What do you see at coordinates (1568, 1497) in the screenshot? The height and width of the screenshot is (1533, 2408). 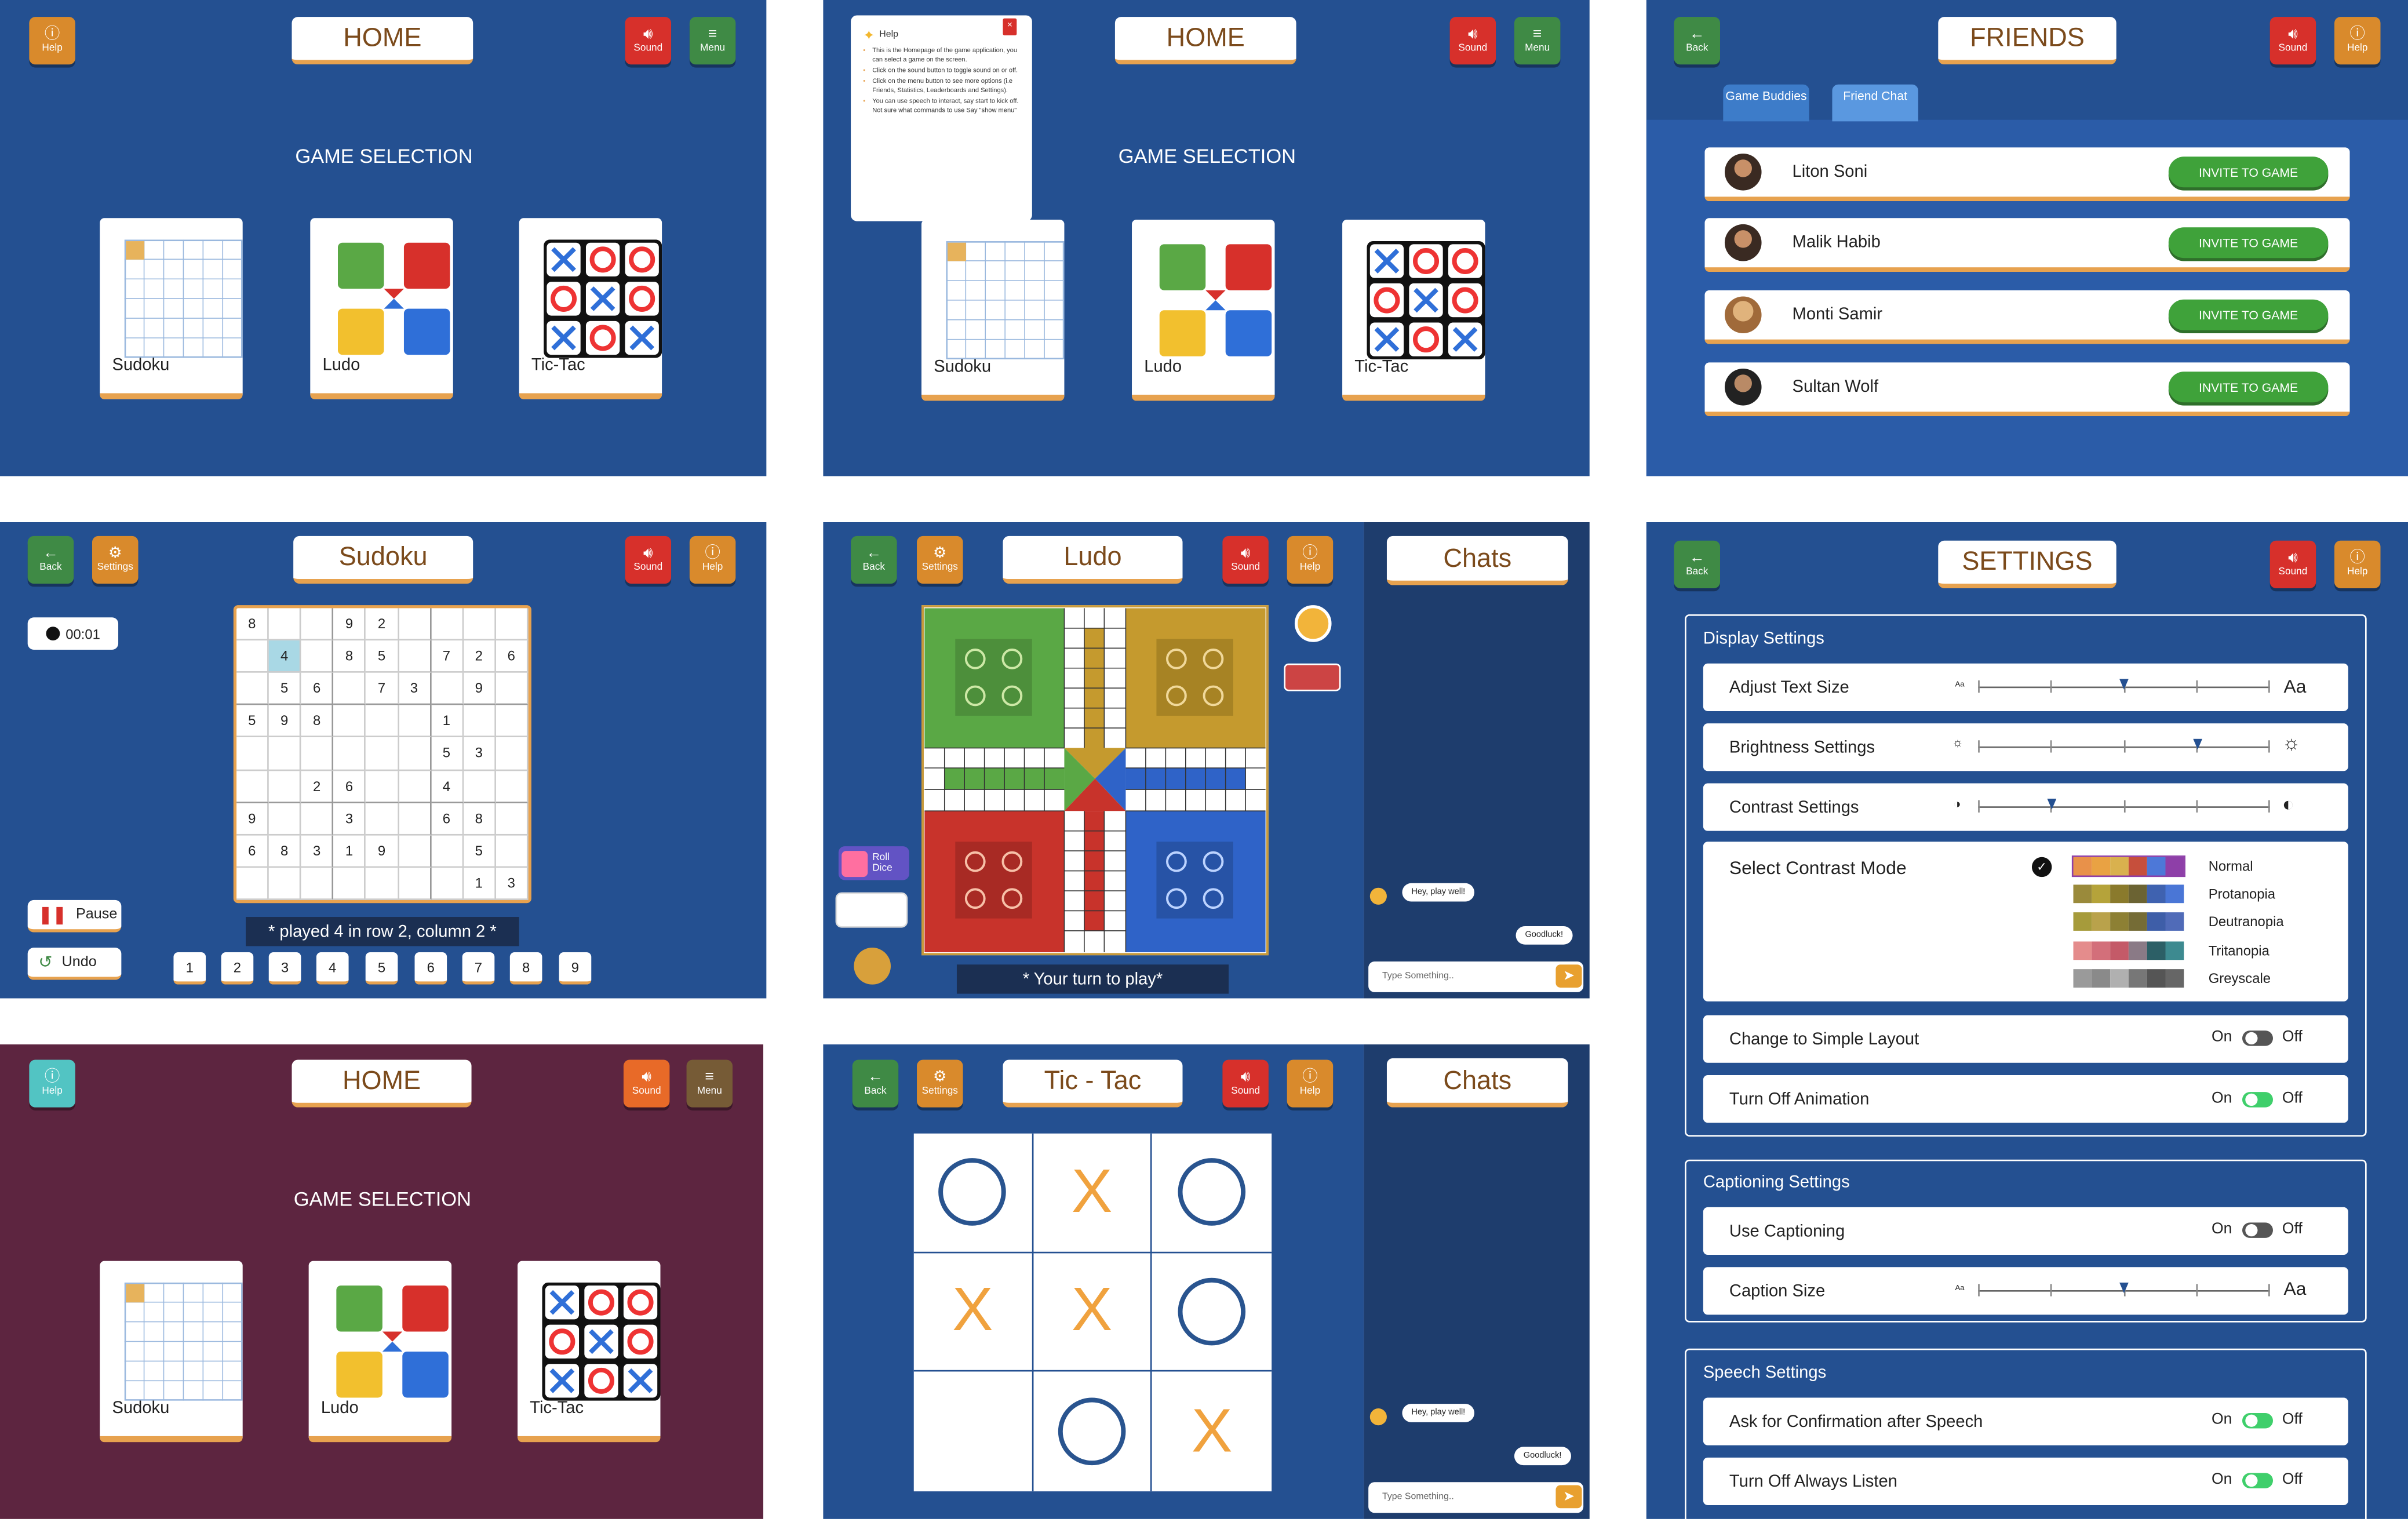 I see `send-icon: ➤` at bounding box center [1568, 1497].